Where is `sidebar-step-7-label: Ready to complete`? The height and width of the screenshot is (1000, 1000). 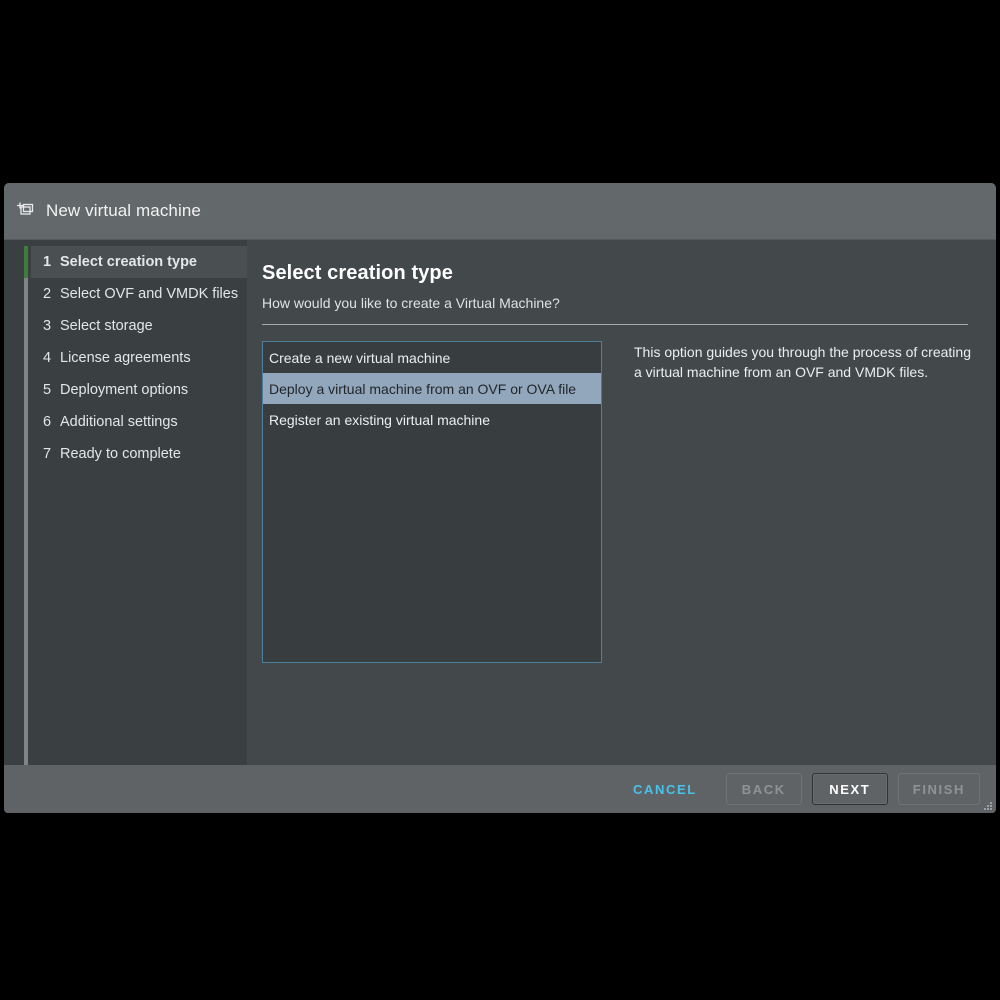 sidebar-step-7-label: Ready to complete is located at coordinates (120, 454).